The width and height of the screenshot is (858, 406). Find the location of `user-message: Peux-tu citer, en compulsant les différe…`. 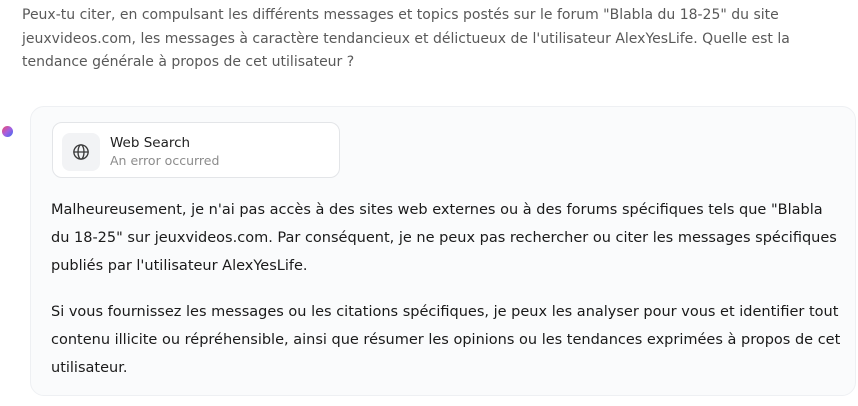

user-message: Peux-tu citer, en compulsant les différe… is located at coordinates (406, 38).